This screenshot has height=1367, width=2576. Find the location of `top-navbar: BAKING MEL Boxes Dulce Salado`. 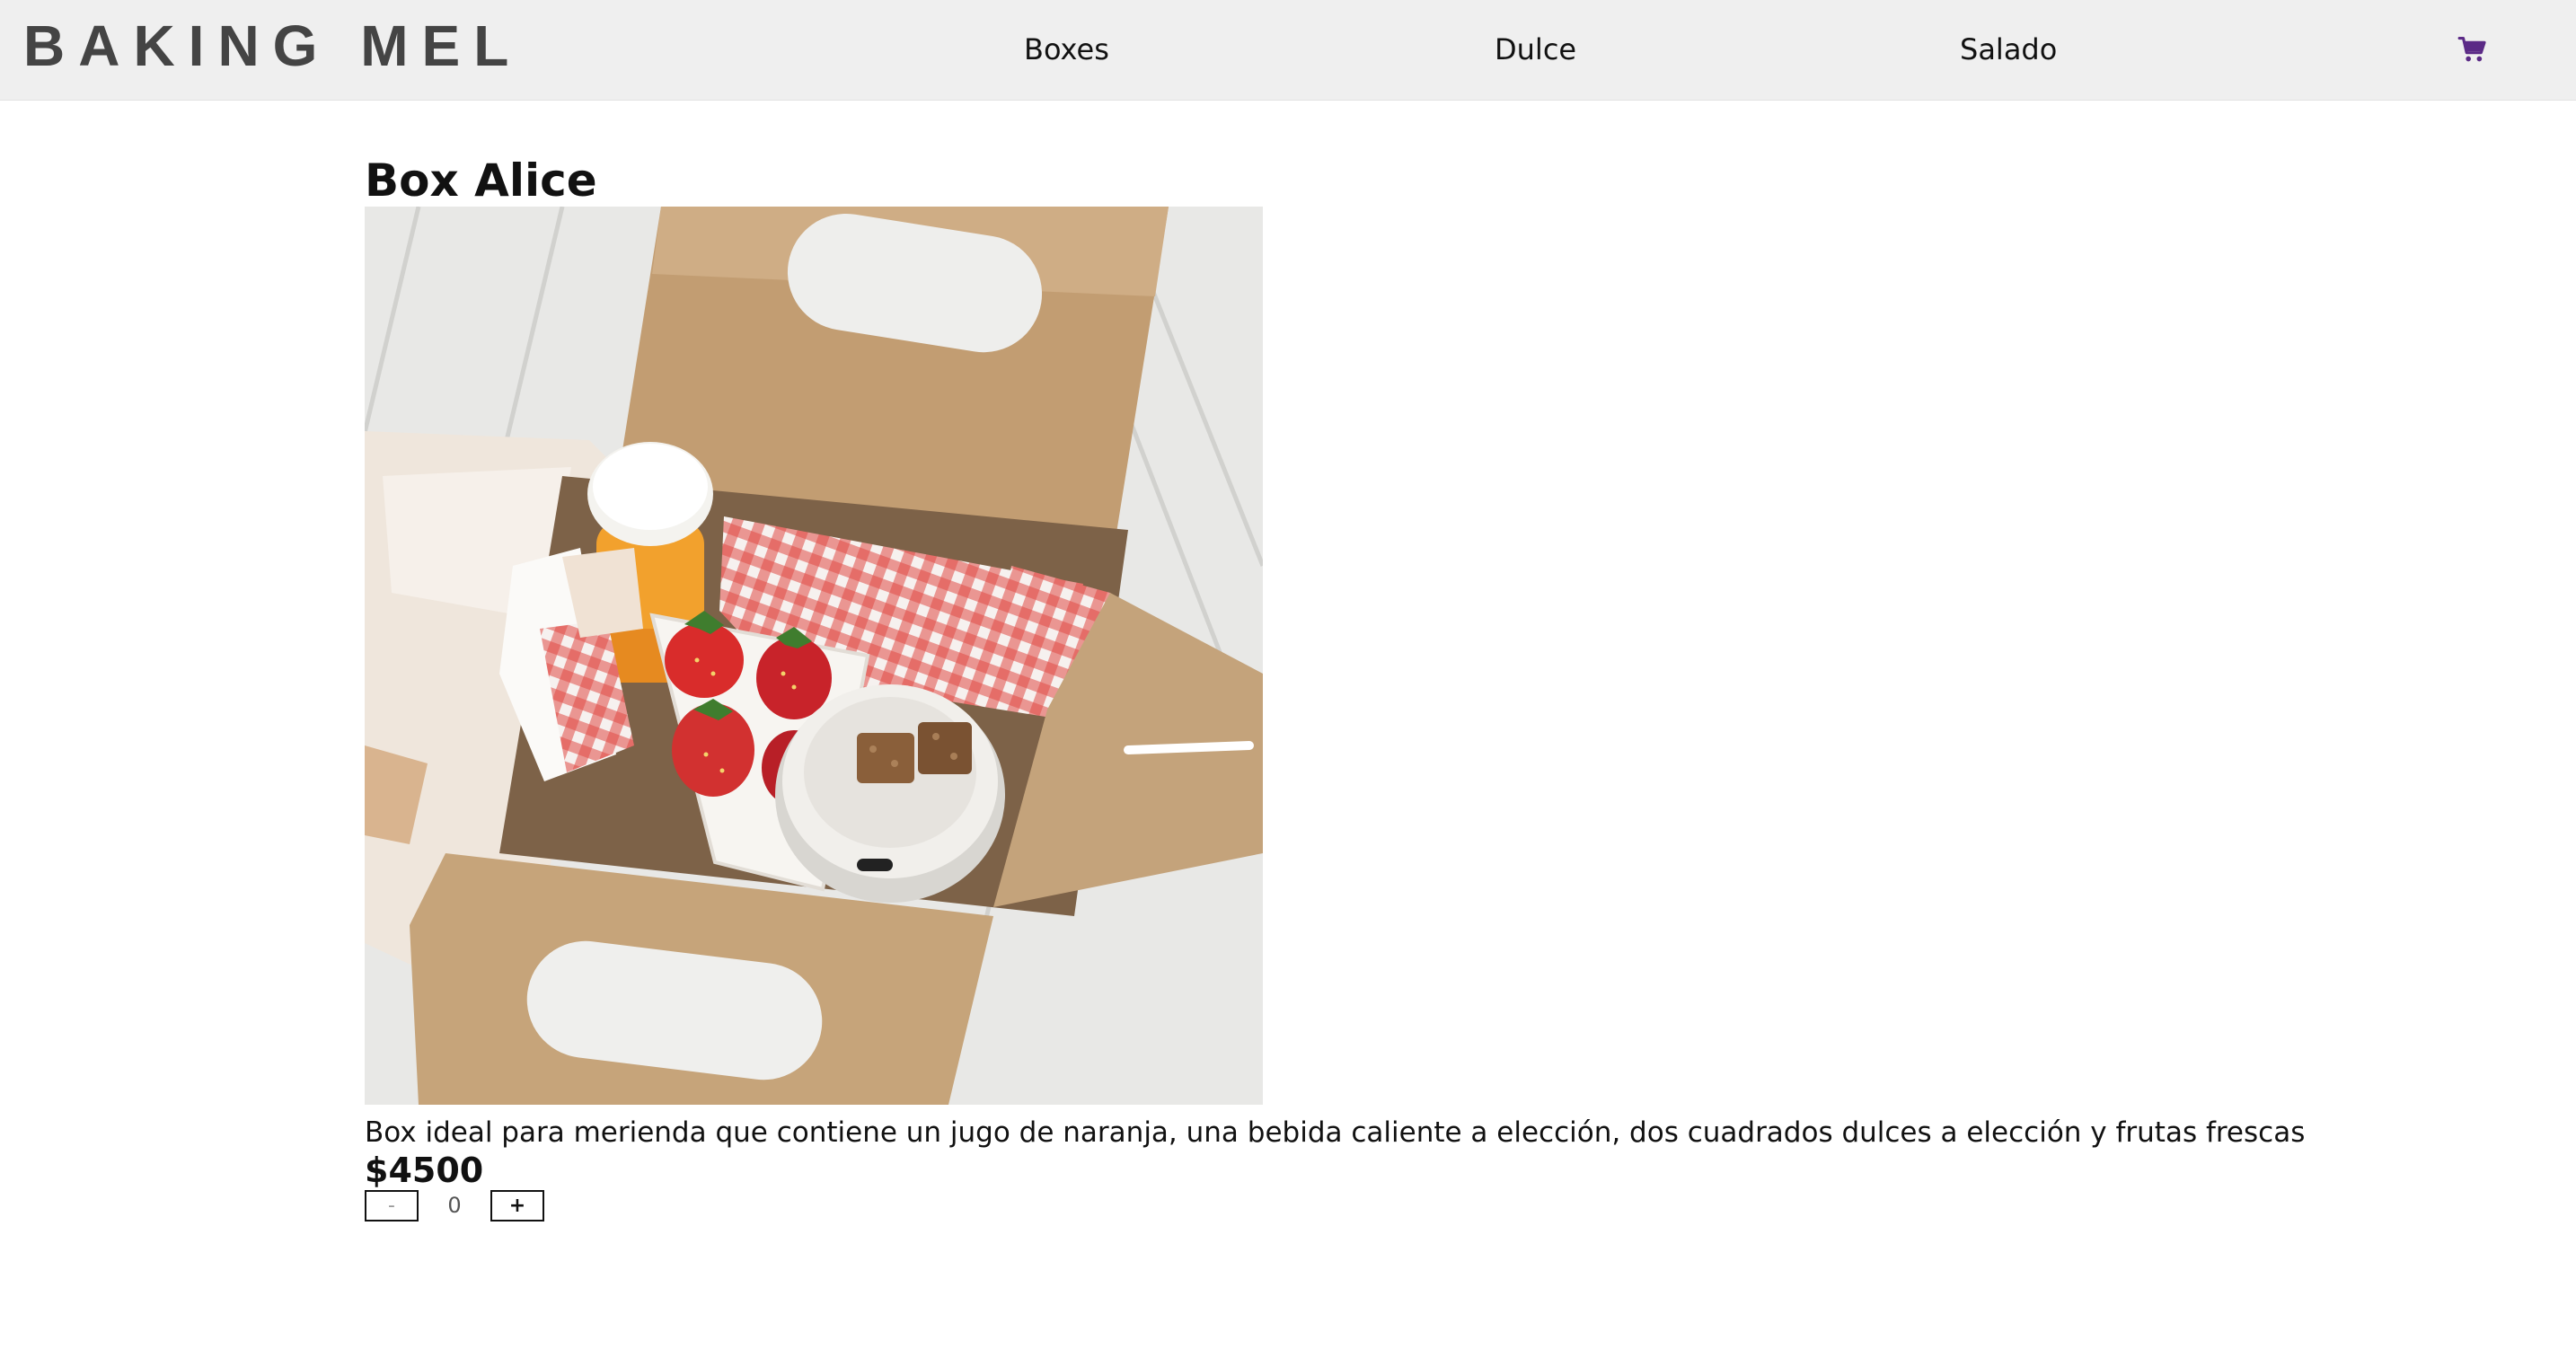

top-navbar: BAKING MEL Boxes Dulce Salado is located at coordinates (1288, 50).